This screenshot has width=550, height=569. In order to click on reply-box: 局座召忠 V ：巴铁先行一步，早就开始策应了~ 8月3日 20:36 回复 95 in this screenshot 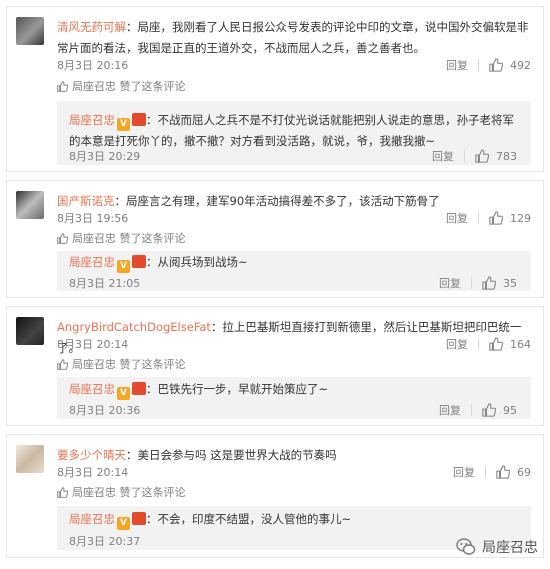, I will do `click(294, 398)`.